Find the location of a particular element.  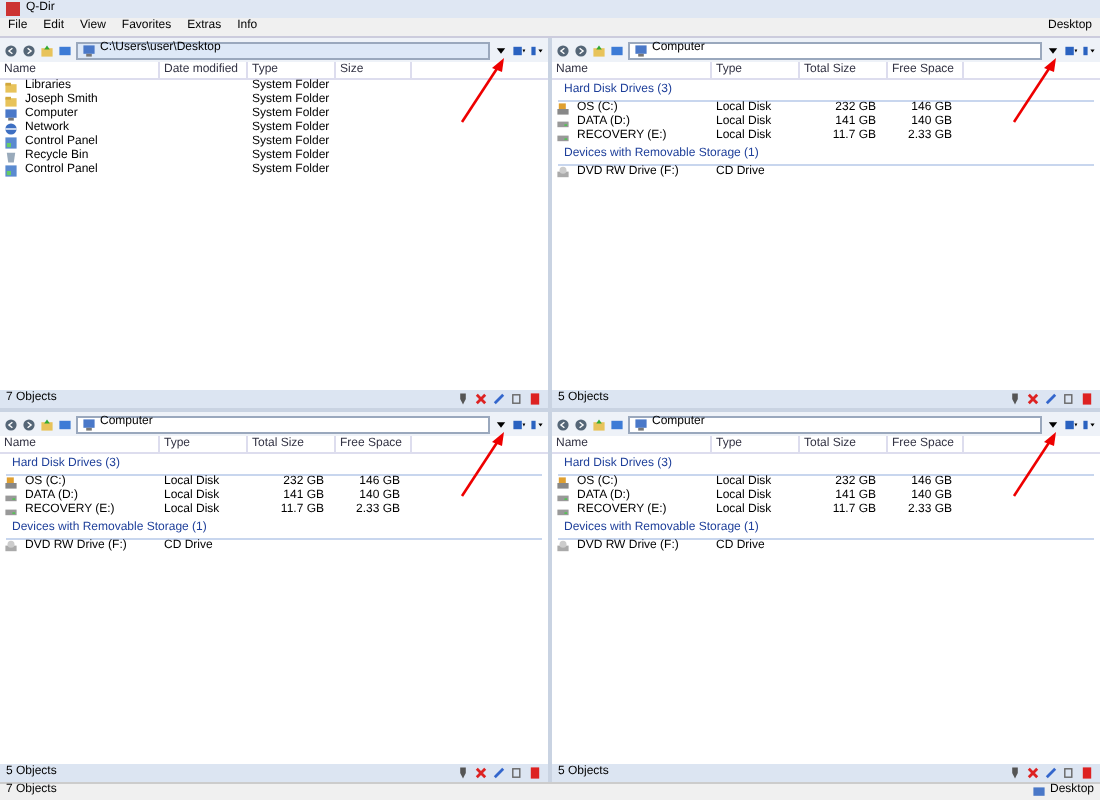

recycle-bin-icon is located at coordinates (11, 157).